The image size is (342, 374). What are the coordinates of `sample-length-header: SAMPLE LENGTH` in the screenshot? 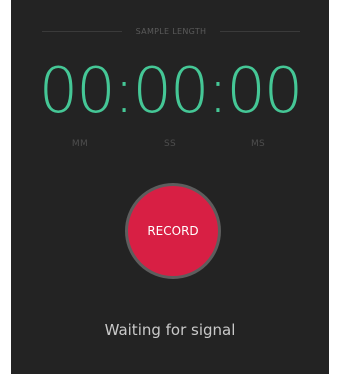 It's located at (171, 31).